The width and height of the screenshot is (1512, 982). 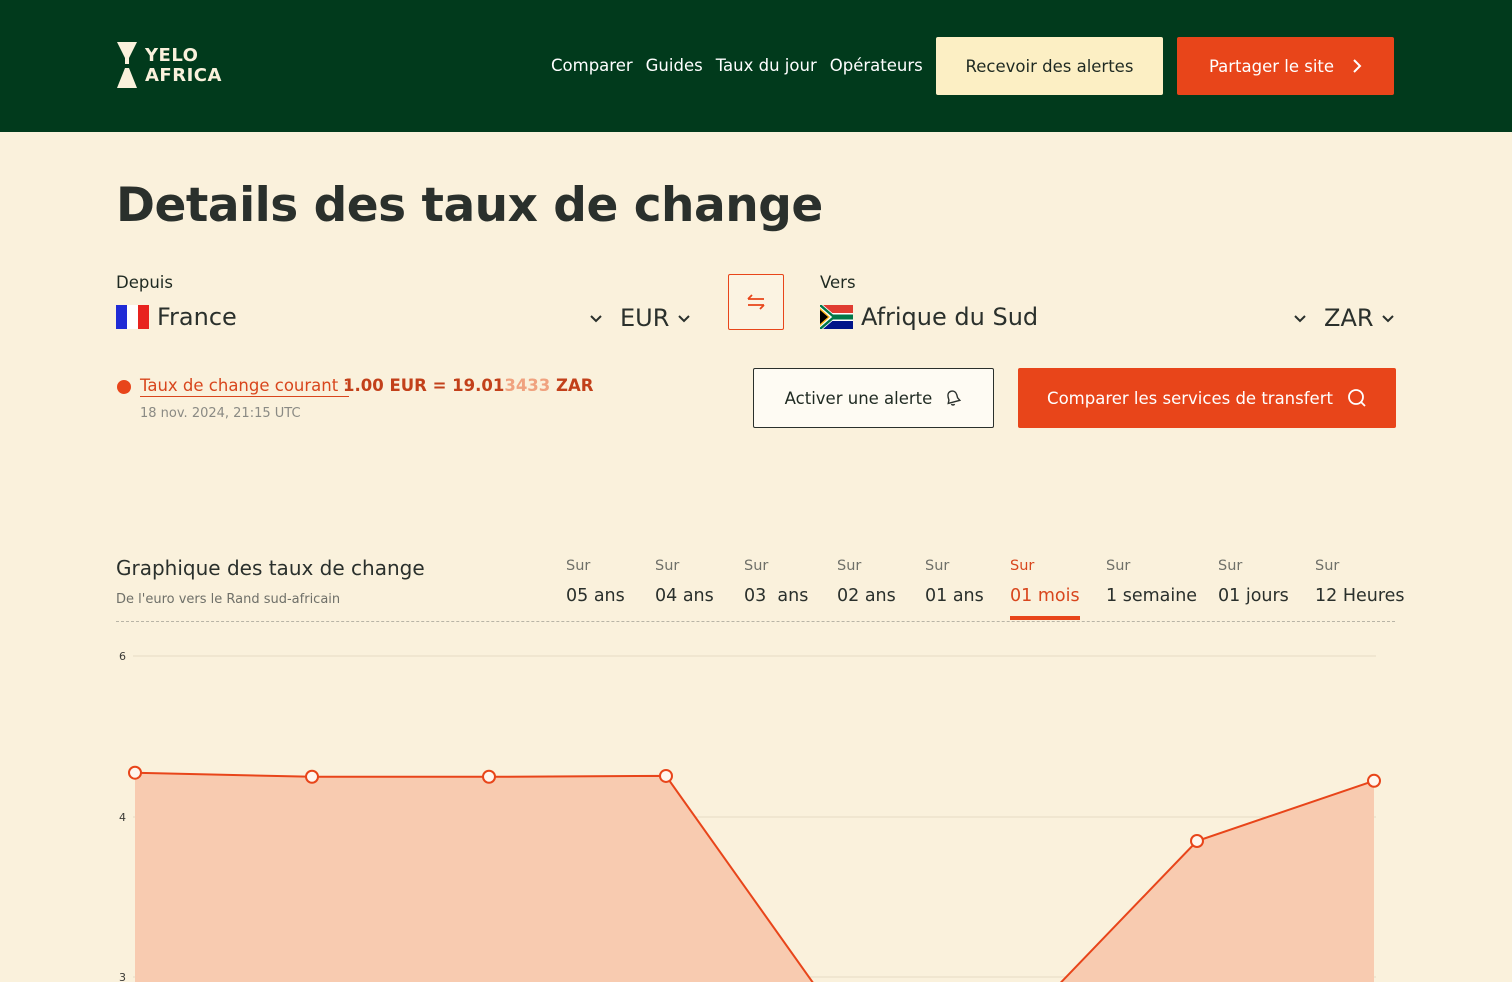 What do you see at coordinates (1360, 596) in the screenshot?
I see `period-label: 12 Heures` at bounding box center [1360, 596].